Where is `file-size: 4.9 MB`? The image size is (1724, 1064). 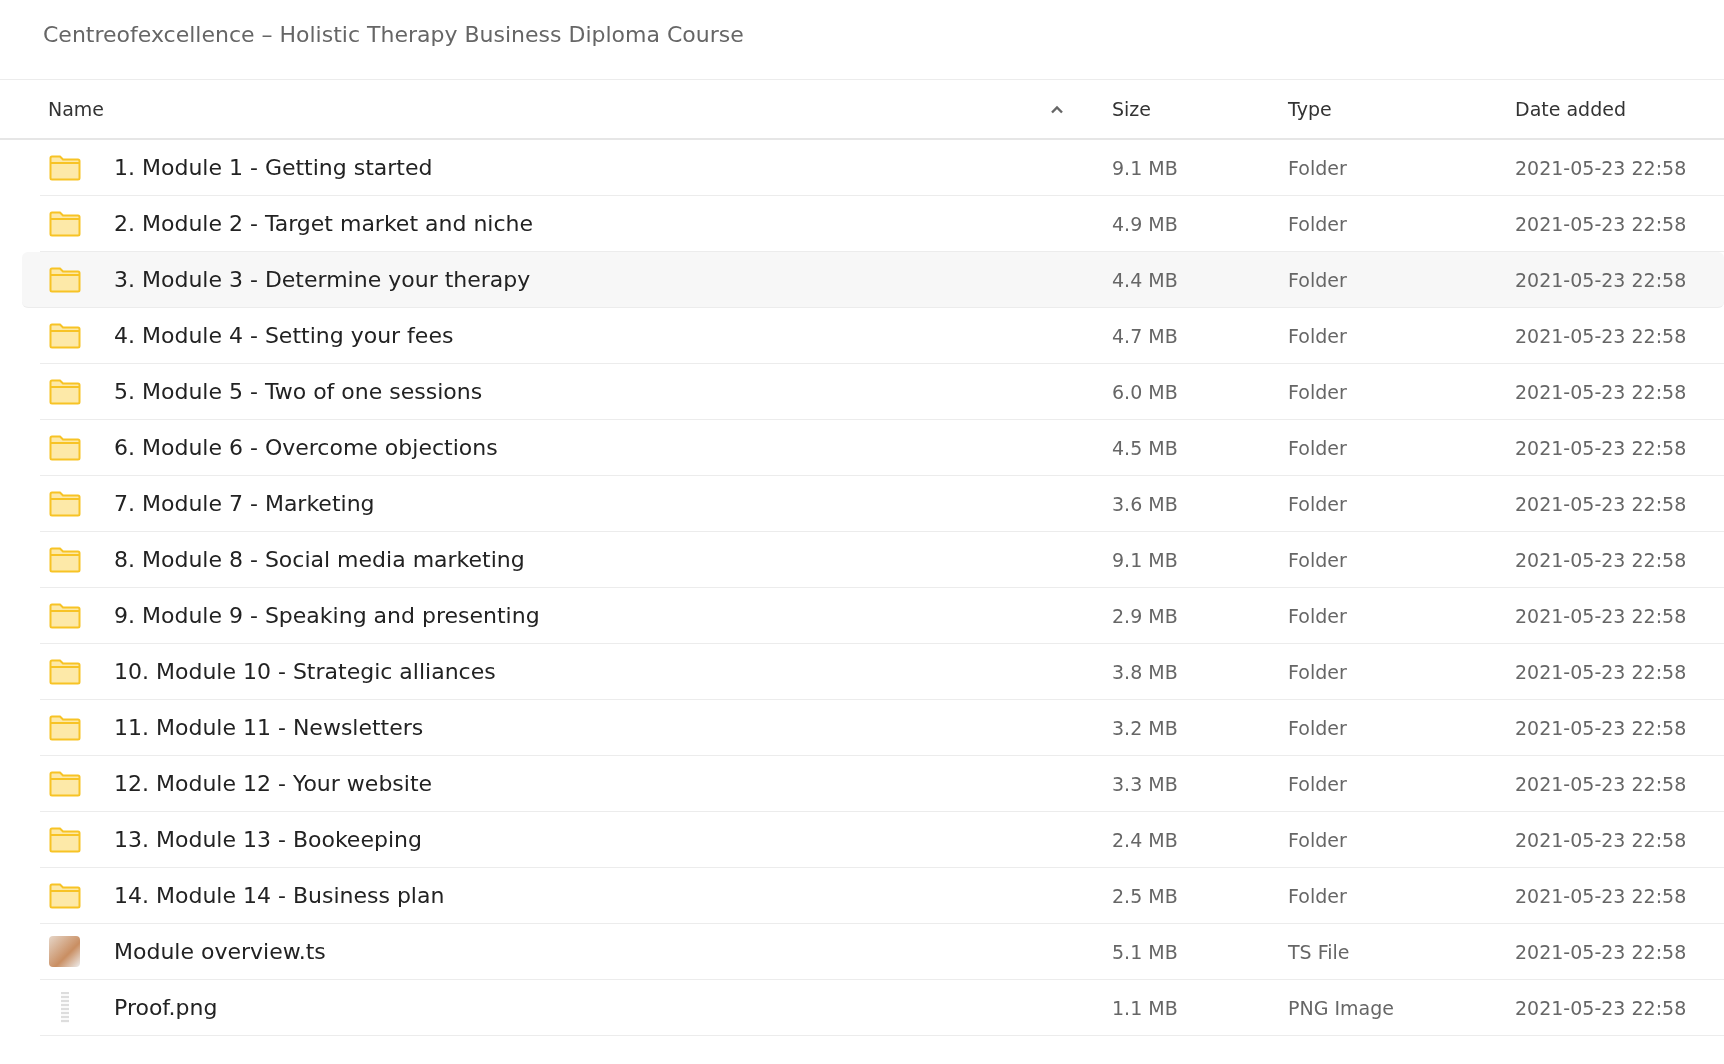 file-size: 4.9 MB is located at coordinates (1145, 223).